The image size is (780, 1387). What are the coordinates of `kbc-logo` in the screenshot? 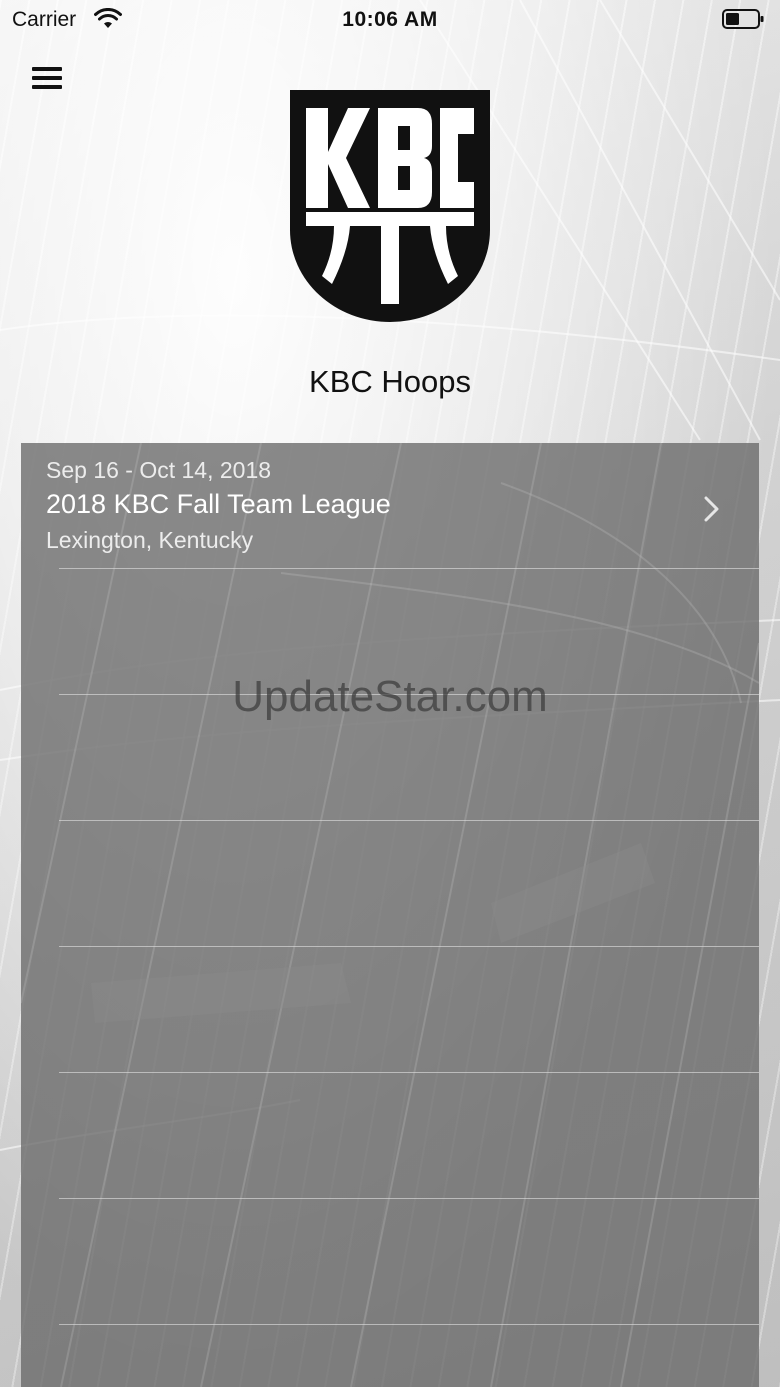 It's located at (390, 206).